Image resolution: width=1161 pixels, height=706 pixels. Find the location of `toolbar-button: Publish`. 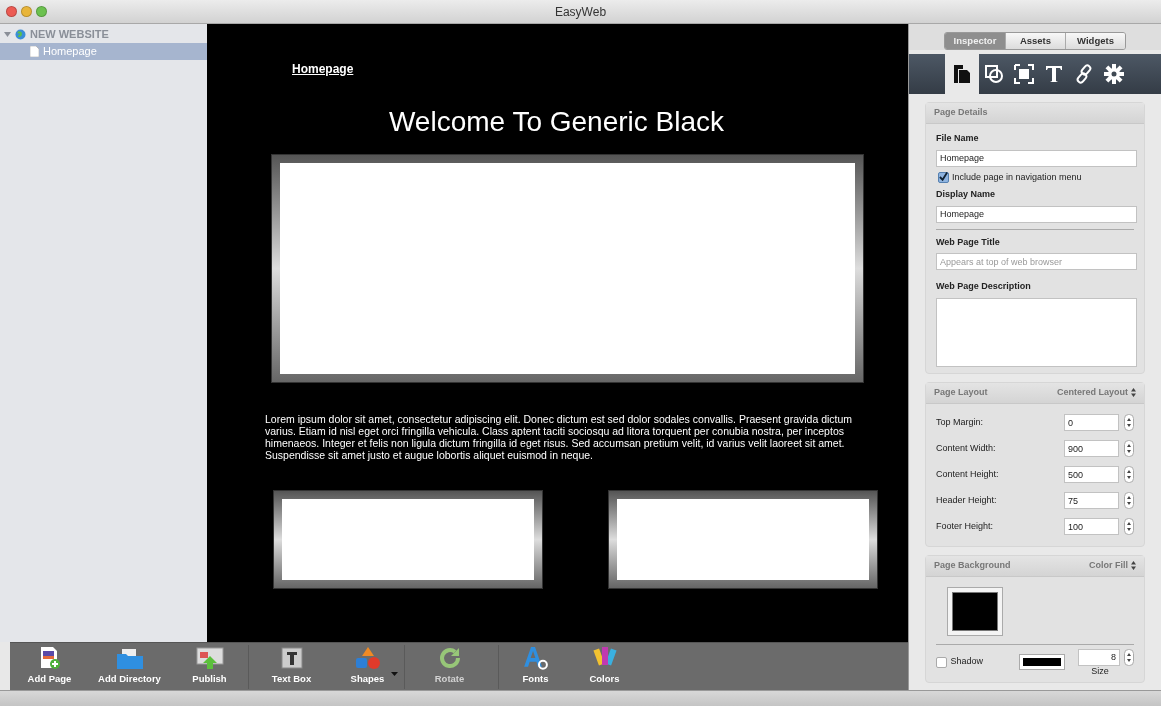

toolbar-button: Publish is located at coordinates (209, 666).